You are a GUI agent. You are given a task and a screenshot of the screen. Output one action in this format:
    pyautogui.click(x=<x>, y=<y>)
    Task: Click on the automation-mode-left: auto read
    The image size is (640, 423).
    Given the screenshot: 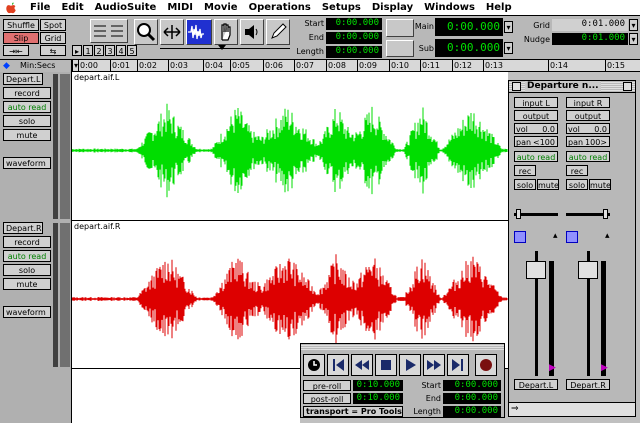 What is the action you would take?
    pyautogui.click(x=536, y=156)
    